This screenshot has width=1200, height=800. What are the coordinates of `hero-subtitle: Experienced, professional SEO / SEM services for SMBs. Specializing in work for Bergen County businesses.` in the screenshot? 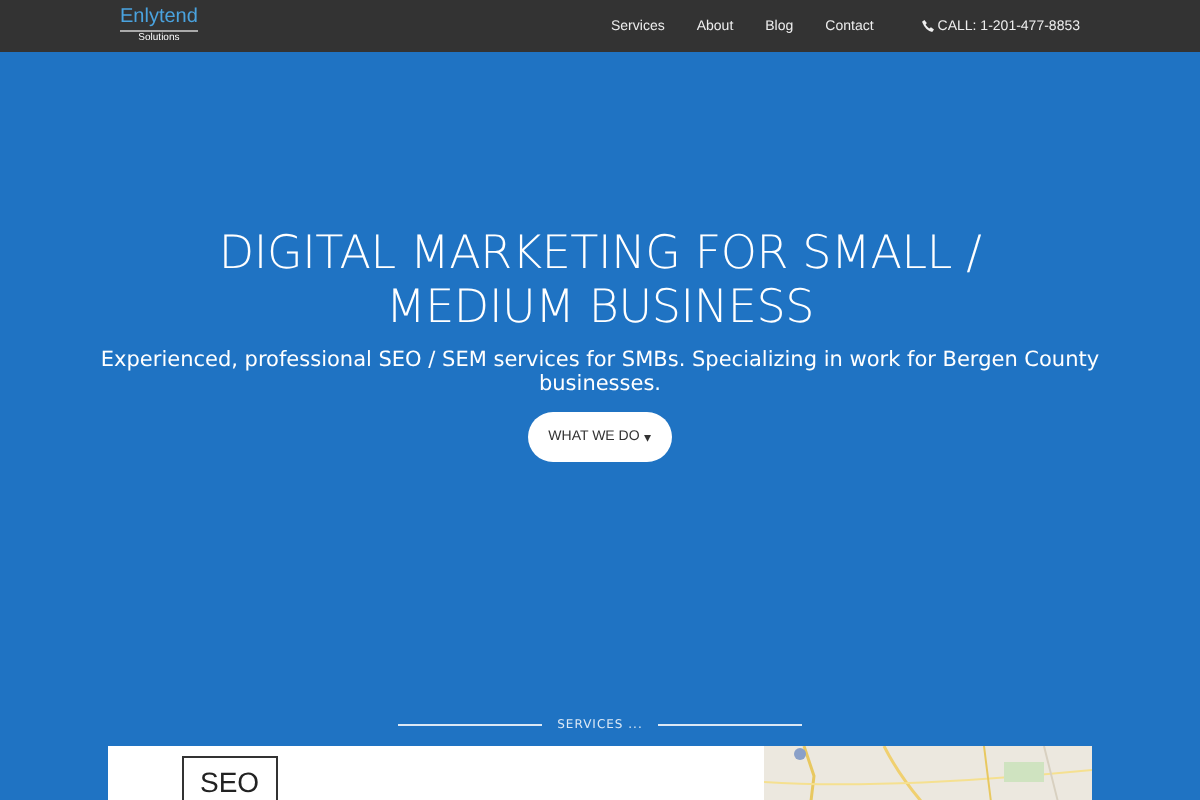 It's located at (600, 372).